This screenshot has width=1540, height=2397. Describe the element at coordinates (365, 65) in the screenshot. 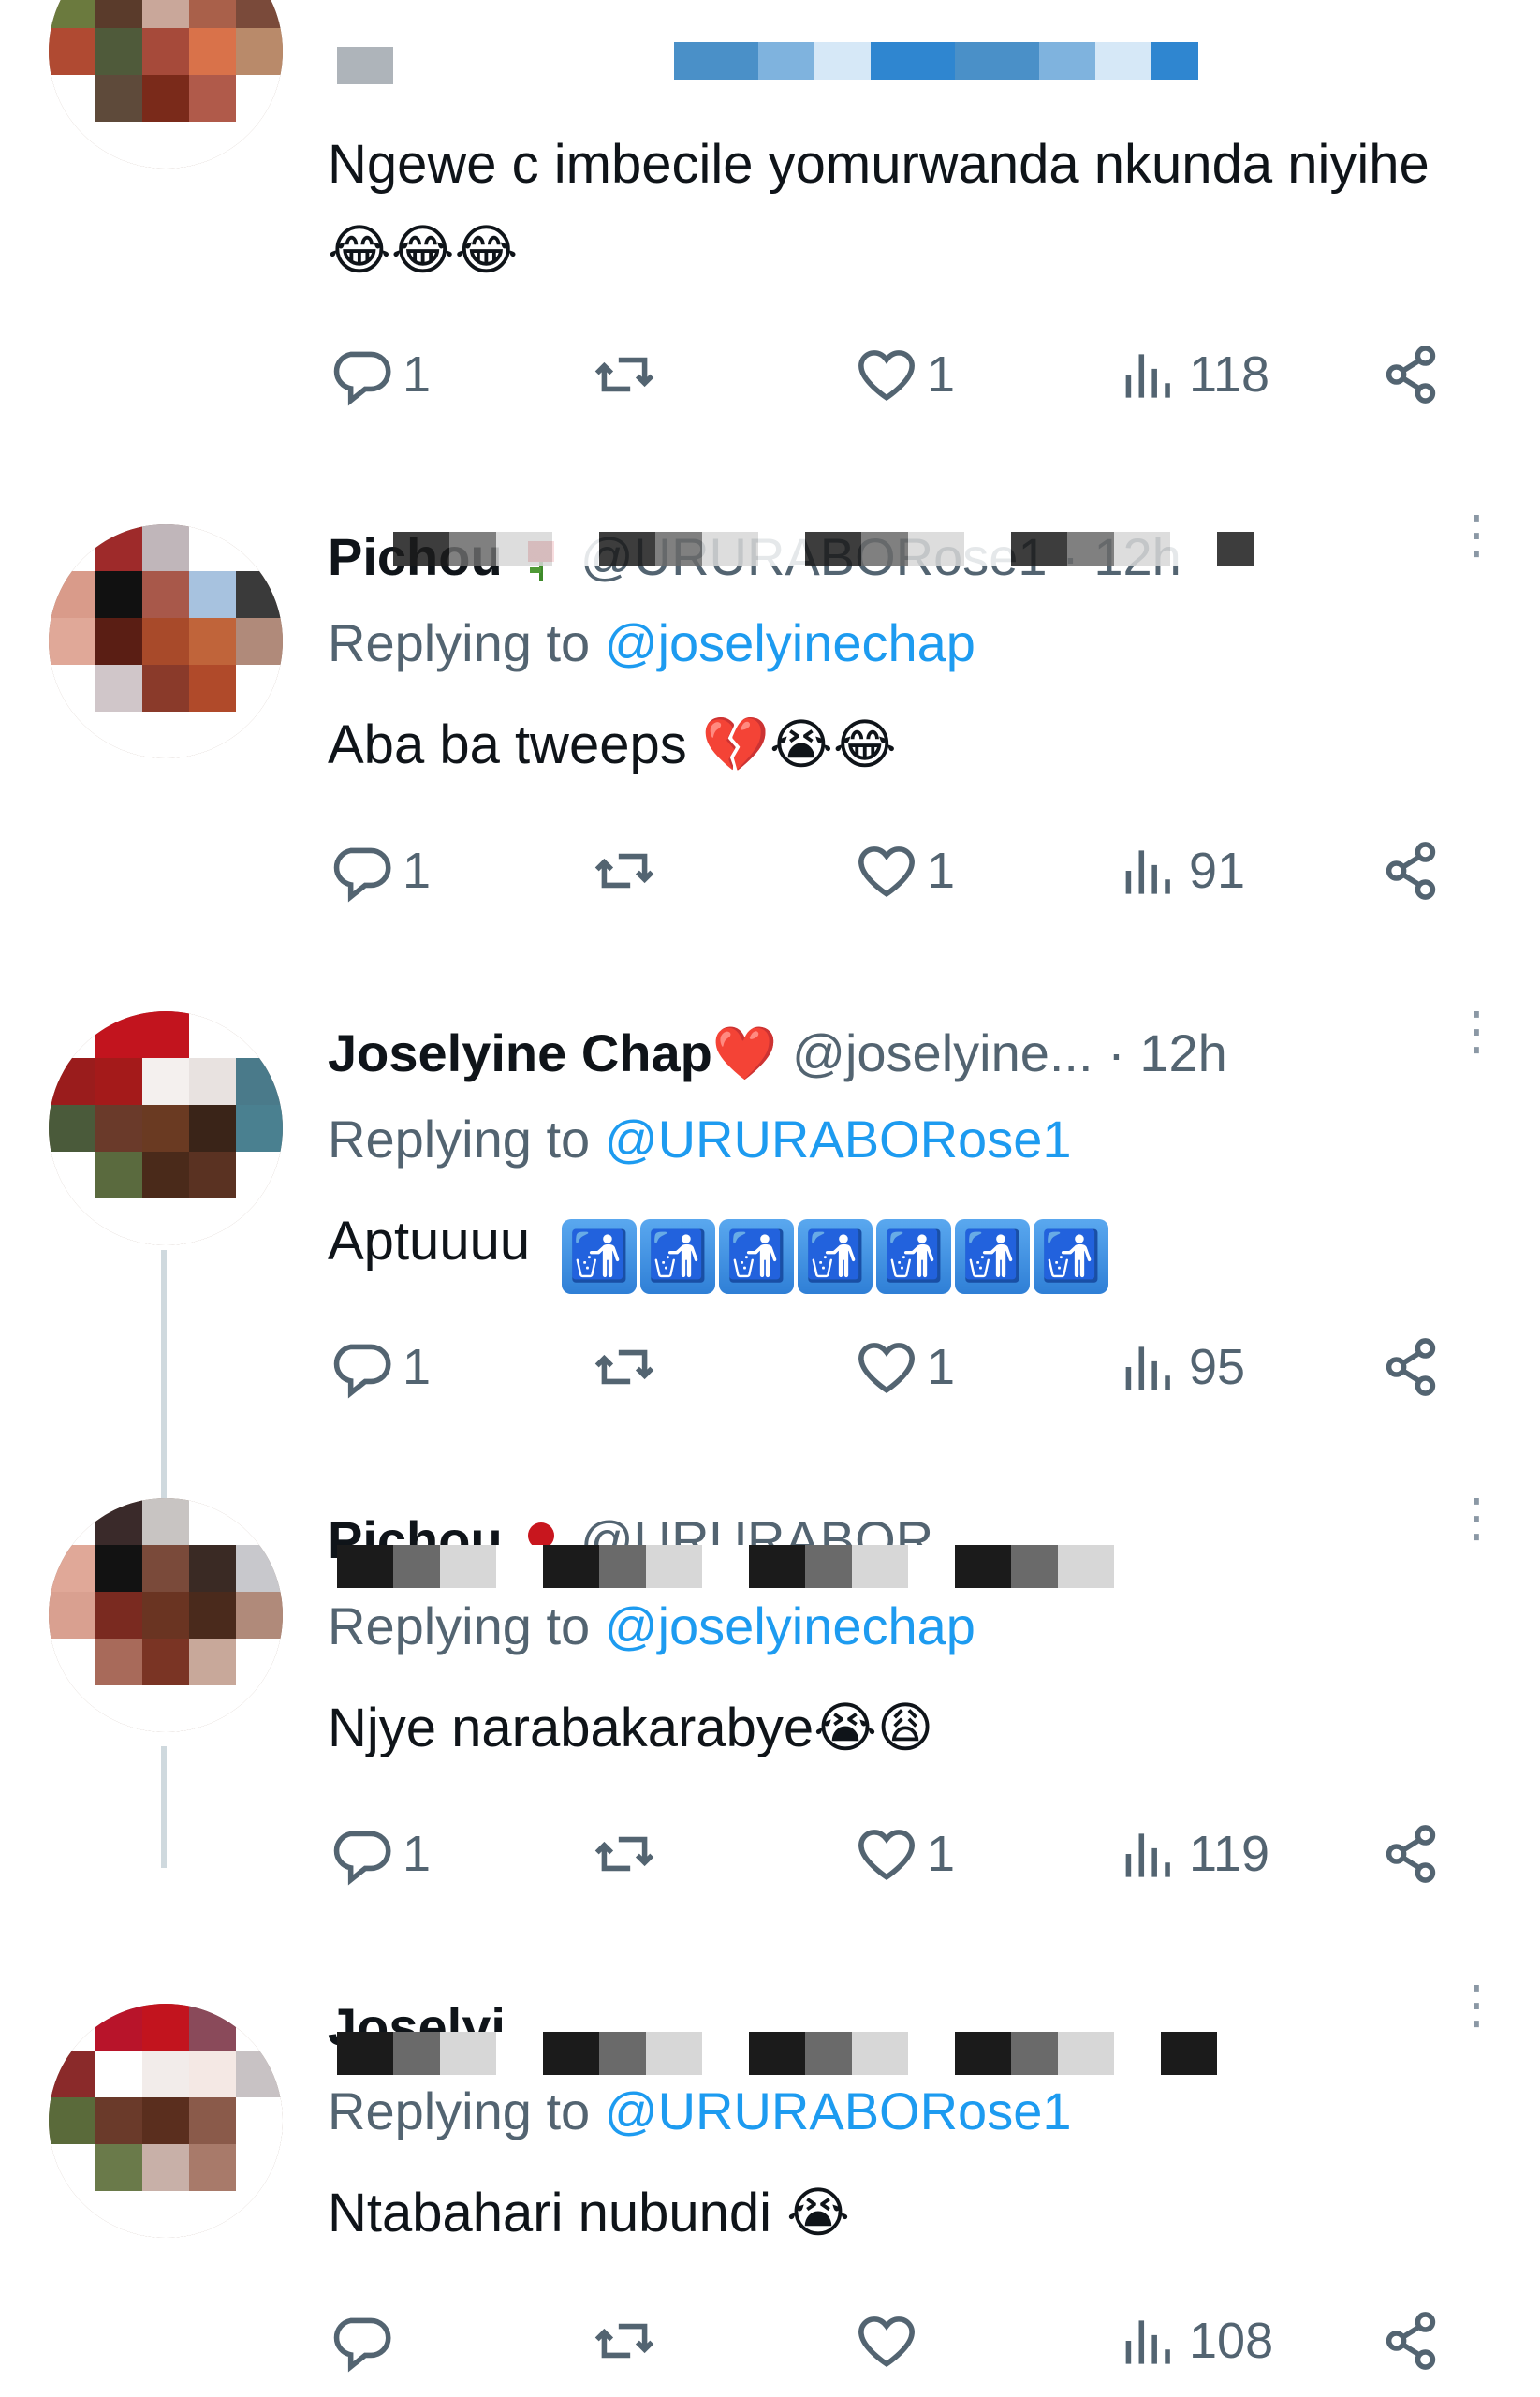

I see `redacted-replying-line` at that location.